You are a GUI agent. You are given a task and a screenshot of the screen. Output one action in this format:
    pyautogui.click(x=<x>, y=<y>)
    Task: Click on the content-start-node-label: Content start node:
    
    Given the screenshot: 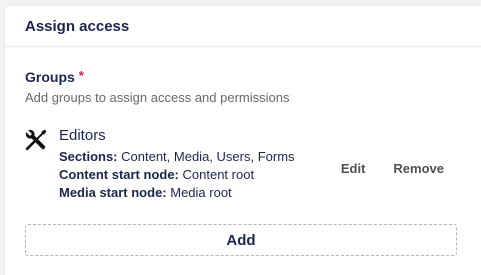 What is the action you would take?
    pyautogui.click(x=119, y=174)
    